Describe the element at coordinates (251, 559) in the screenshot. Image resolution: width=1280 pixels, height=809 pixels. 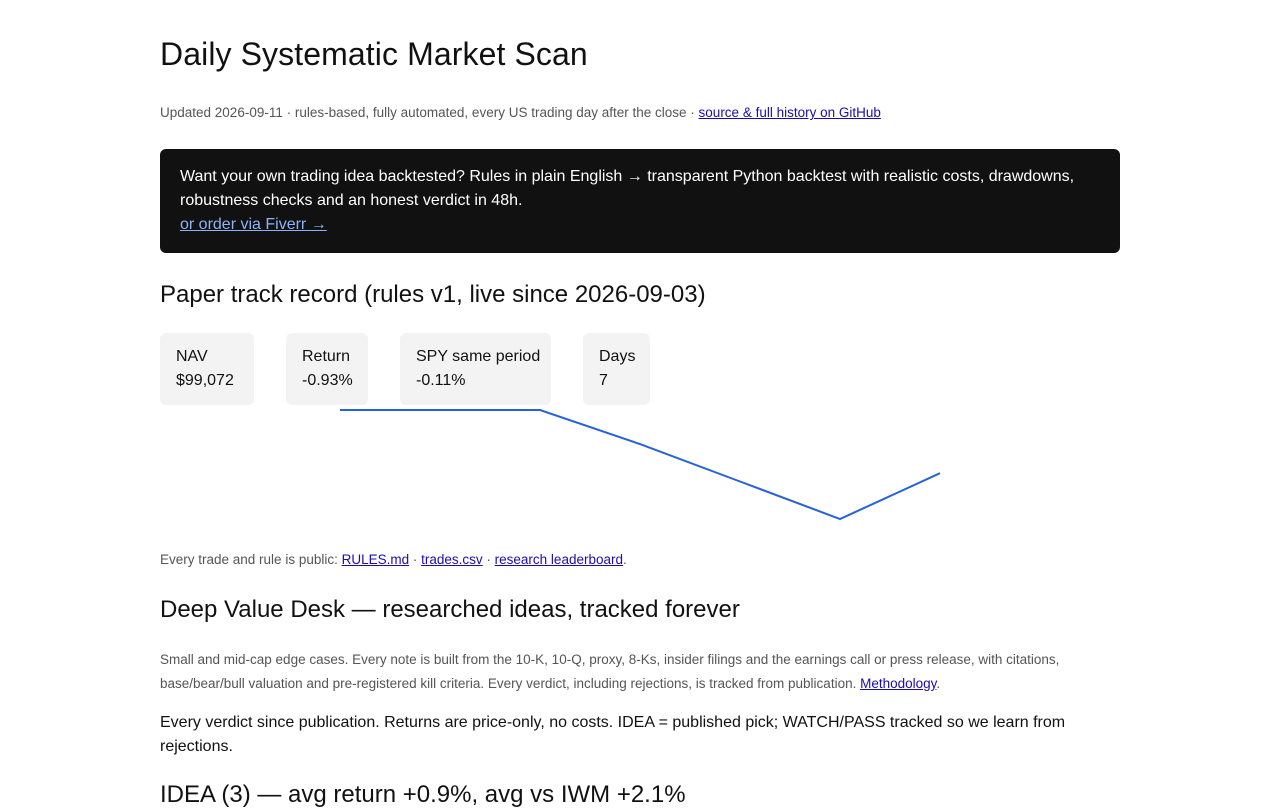
I see `public-prefix: Every trade and rule is public:` at that location.